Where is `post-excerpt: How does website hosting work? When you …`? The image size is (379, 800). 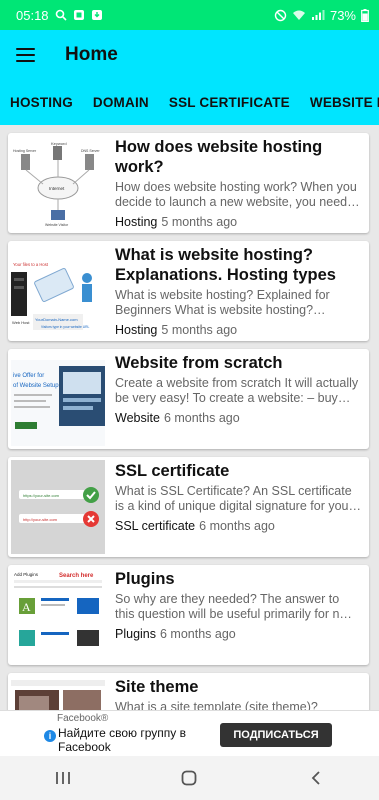 post-excerpt: How does website hosting work? When you … is located at coordinates (236, 194).